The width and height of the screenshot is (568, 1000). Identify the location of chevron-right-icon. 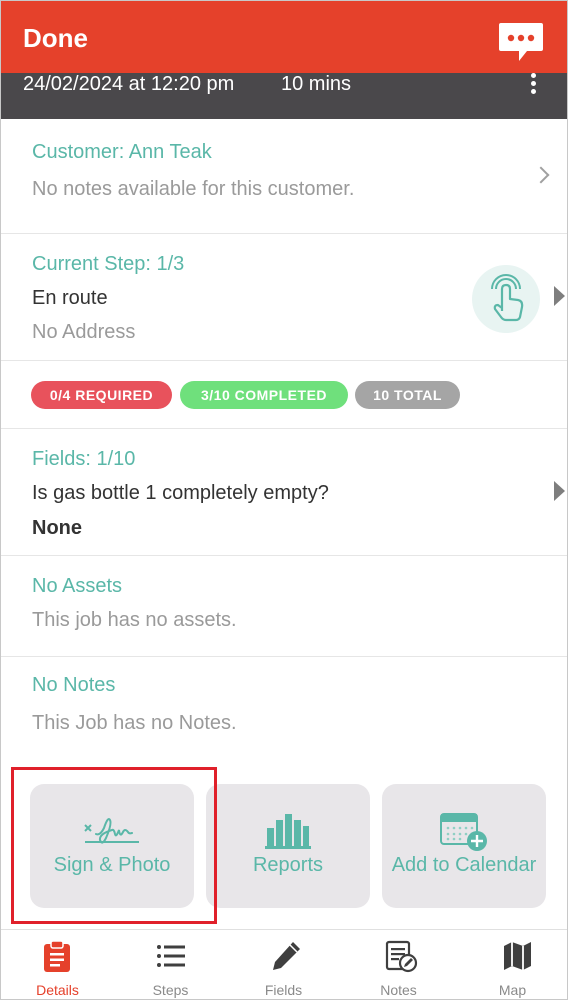
(541, 175).